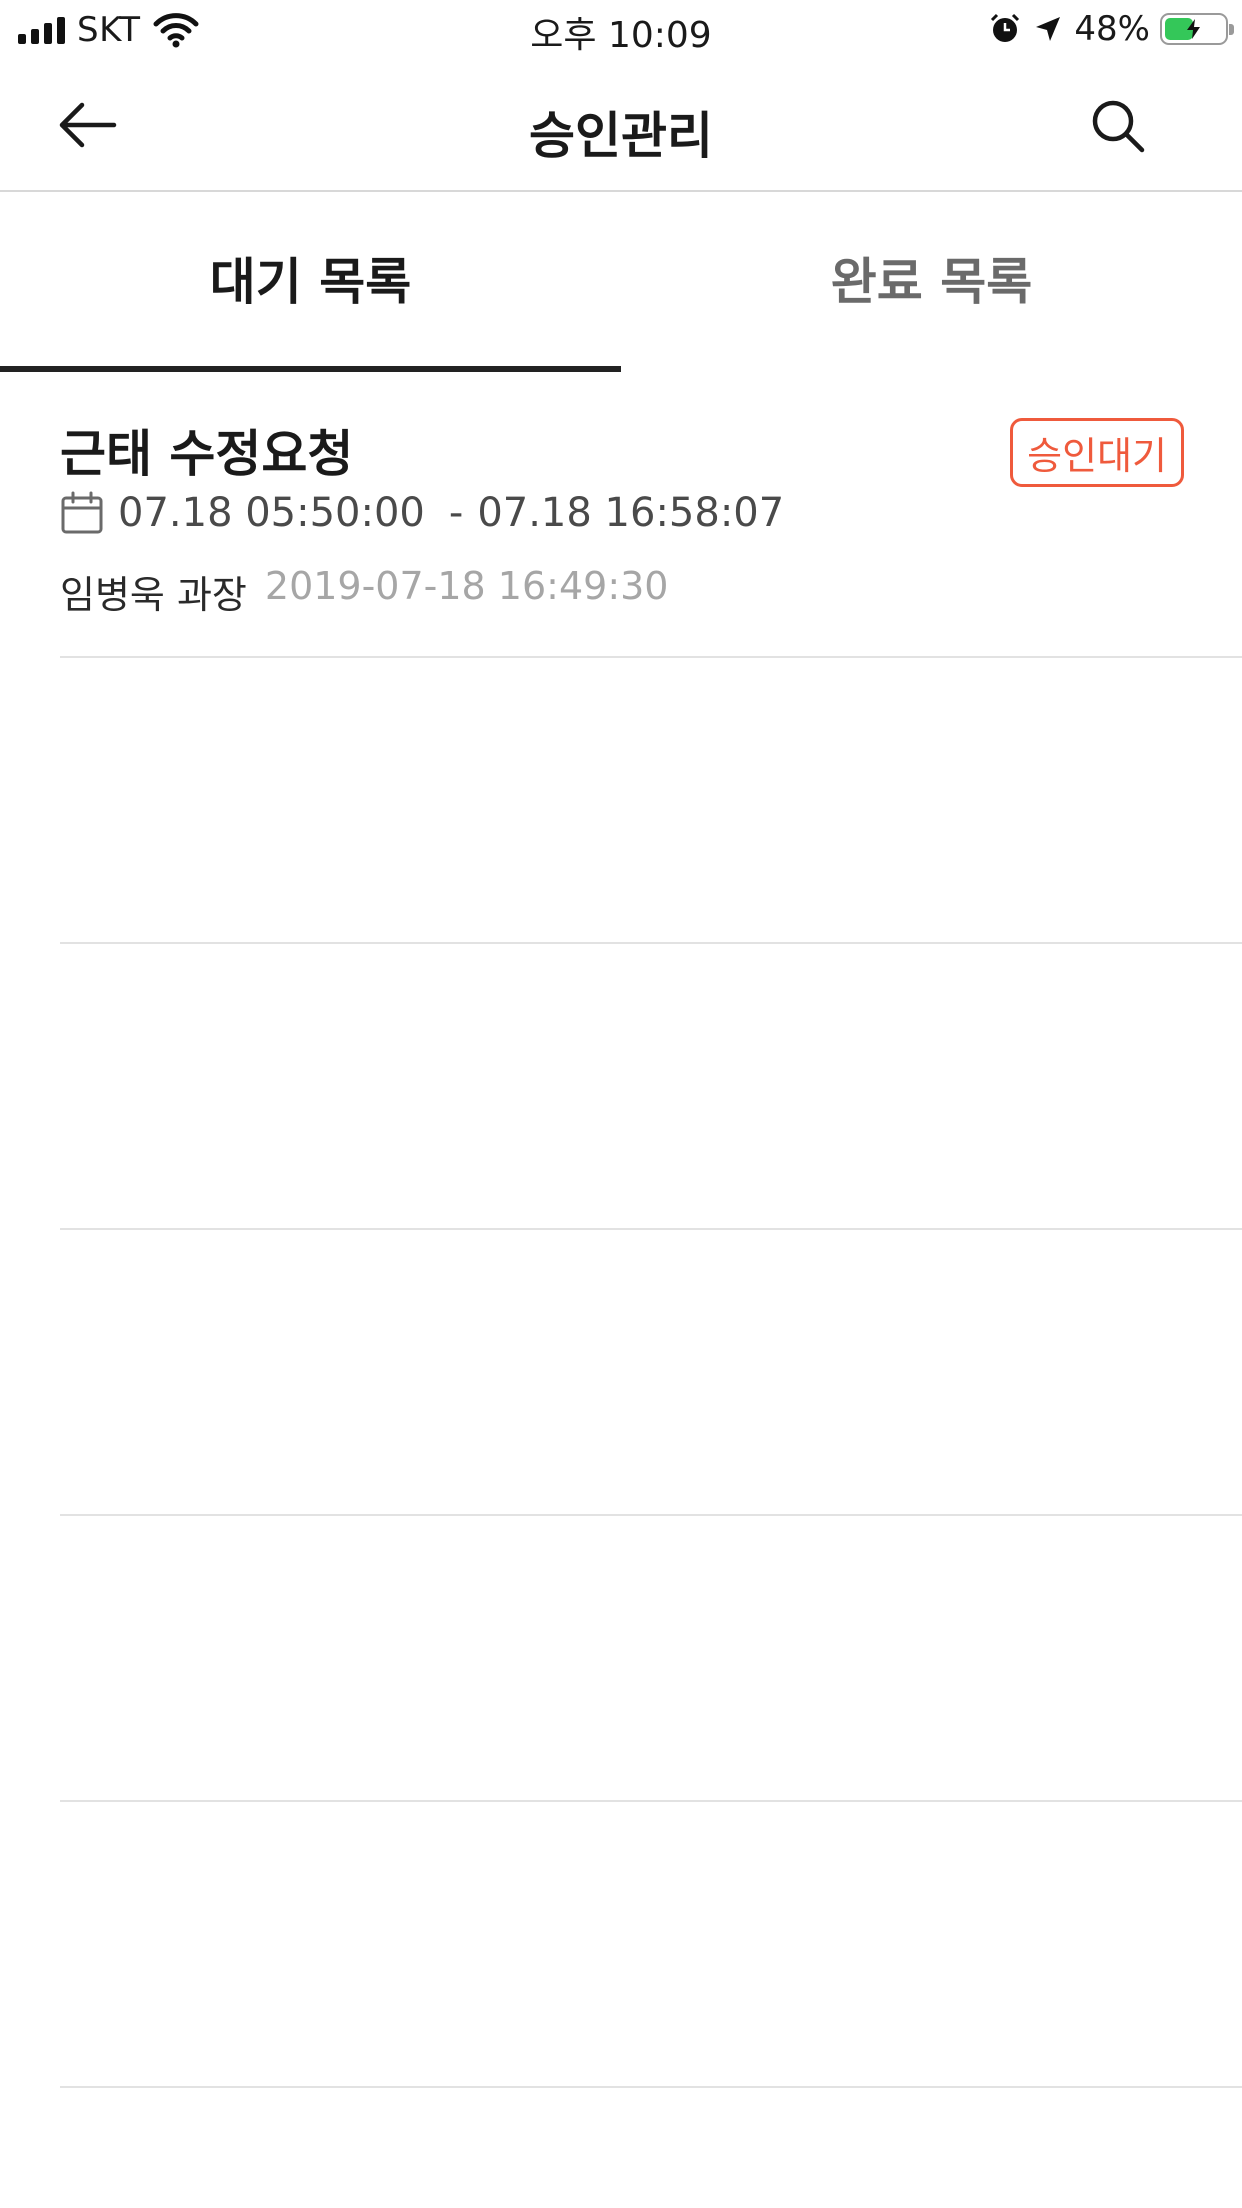  What do you see at coordinates (153, 595) in the screenshot?
I see `requester-name: 임병욱 과장` at bounding box center [153, 595].